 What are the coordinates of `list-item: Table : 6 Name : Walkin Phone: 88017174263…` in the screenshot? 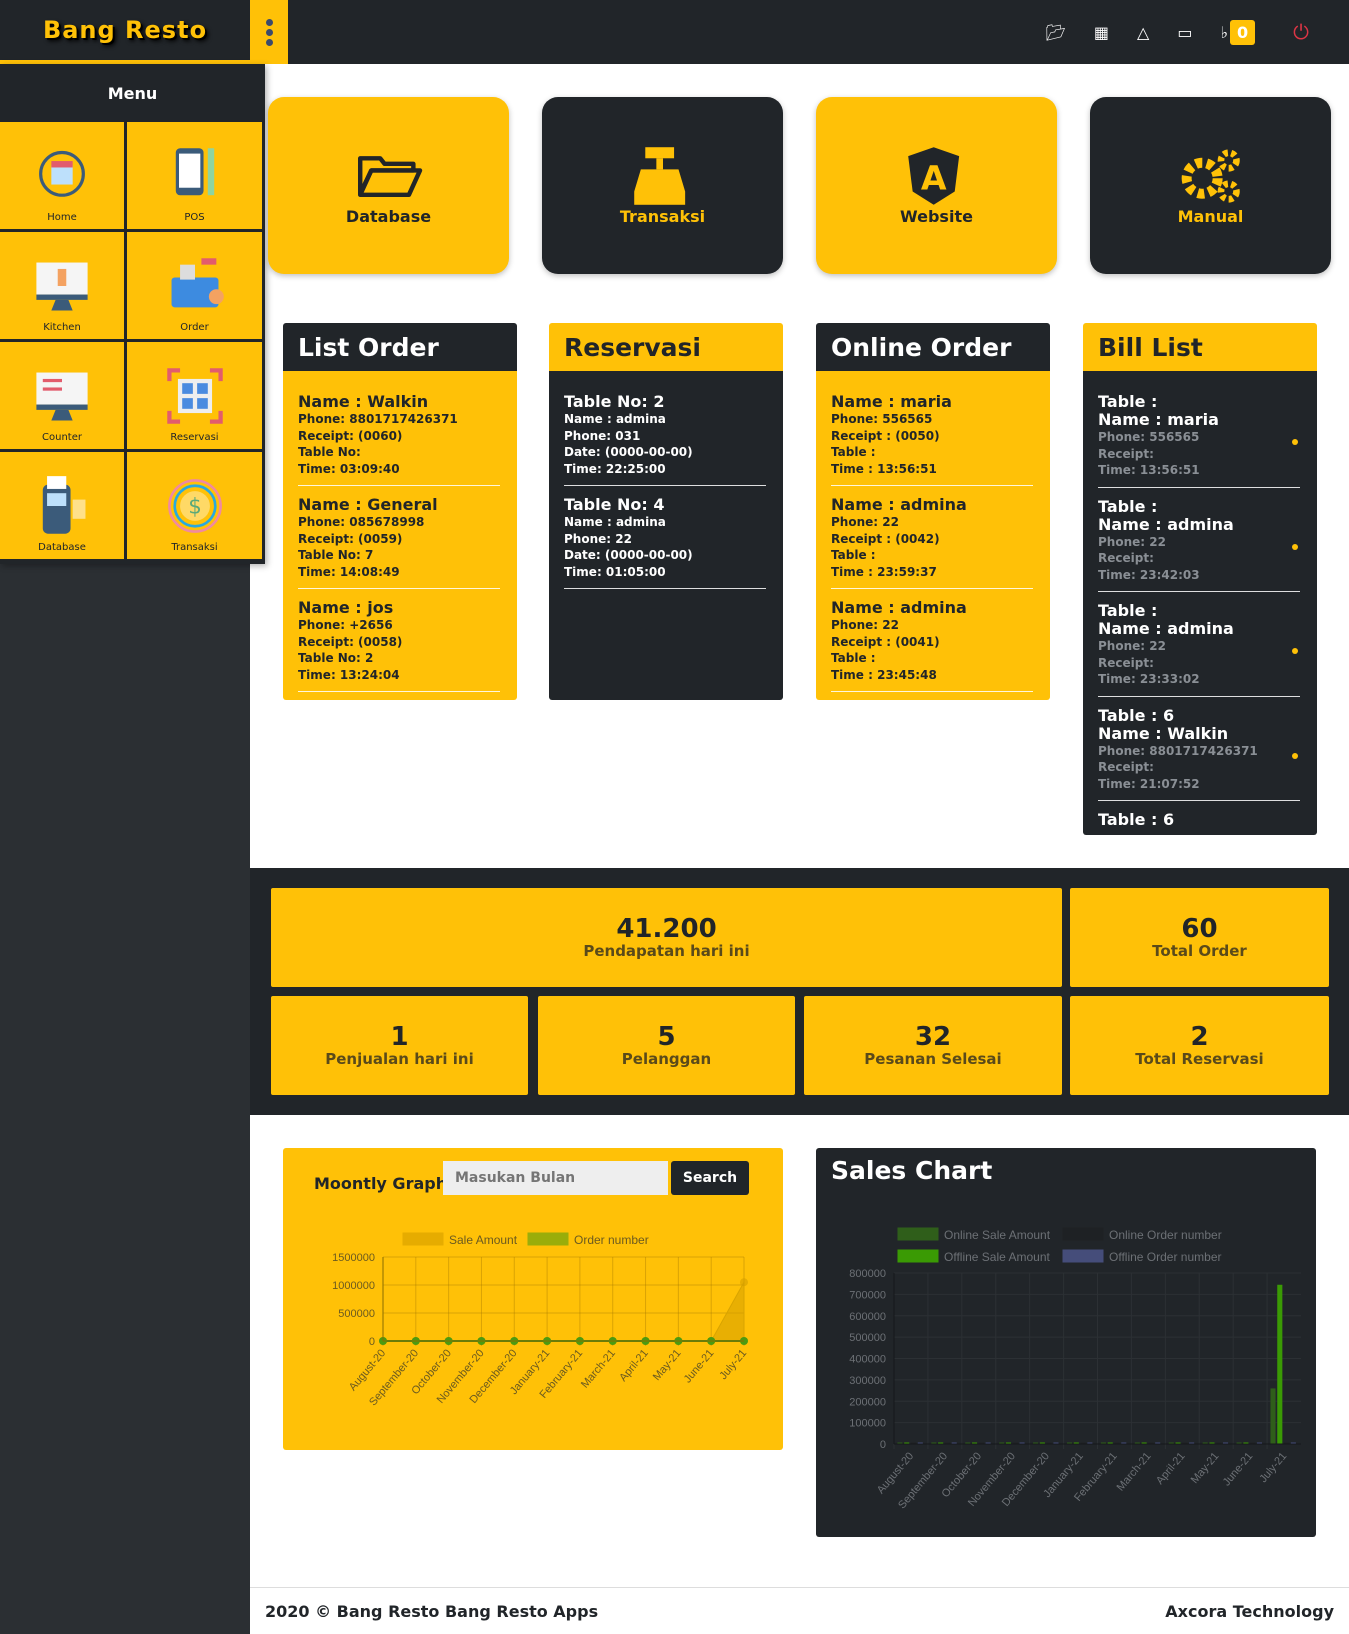 It's located at (1199, 753).